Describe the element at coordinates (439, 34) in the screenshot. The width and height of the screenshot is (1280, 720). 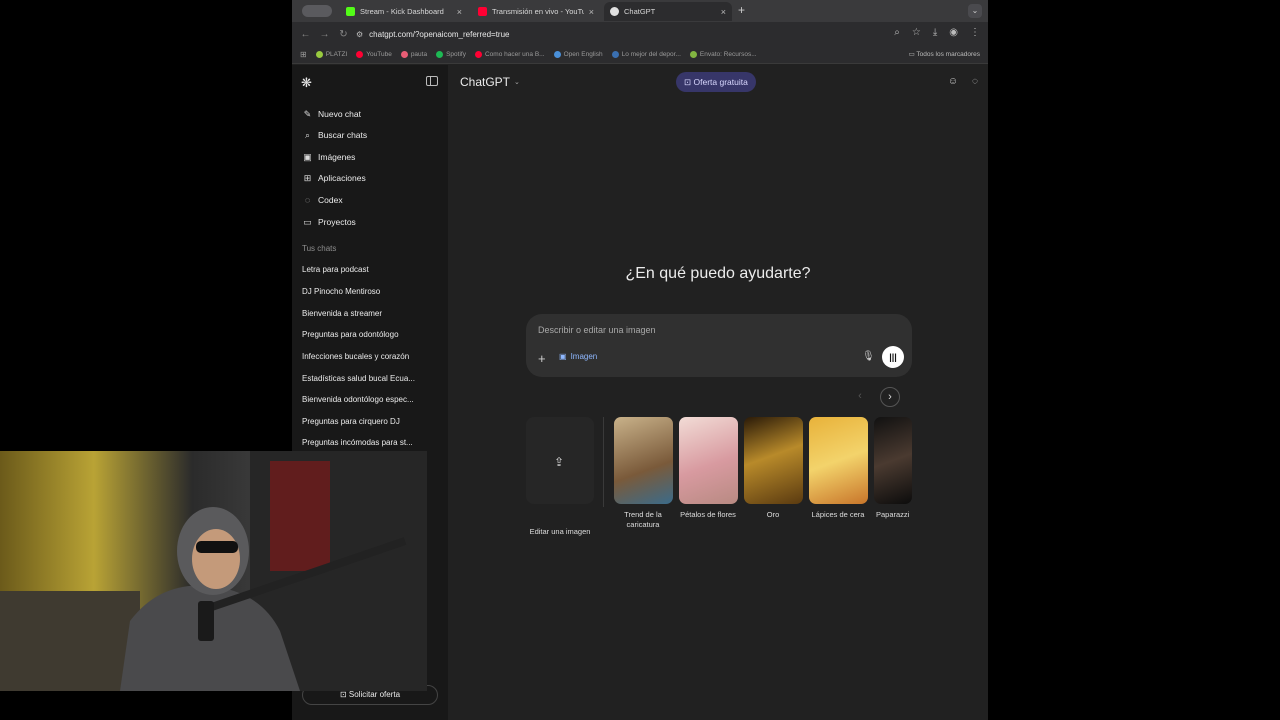
I see `url-text: chatgpt.com/?openaicom_referred=true` at that location.